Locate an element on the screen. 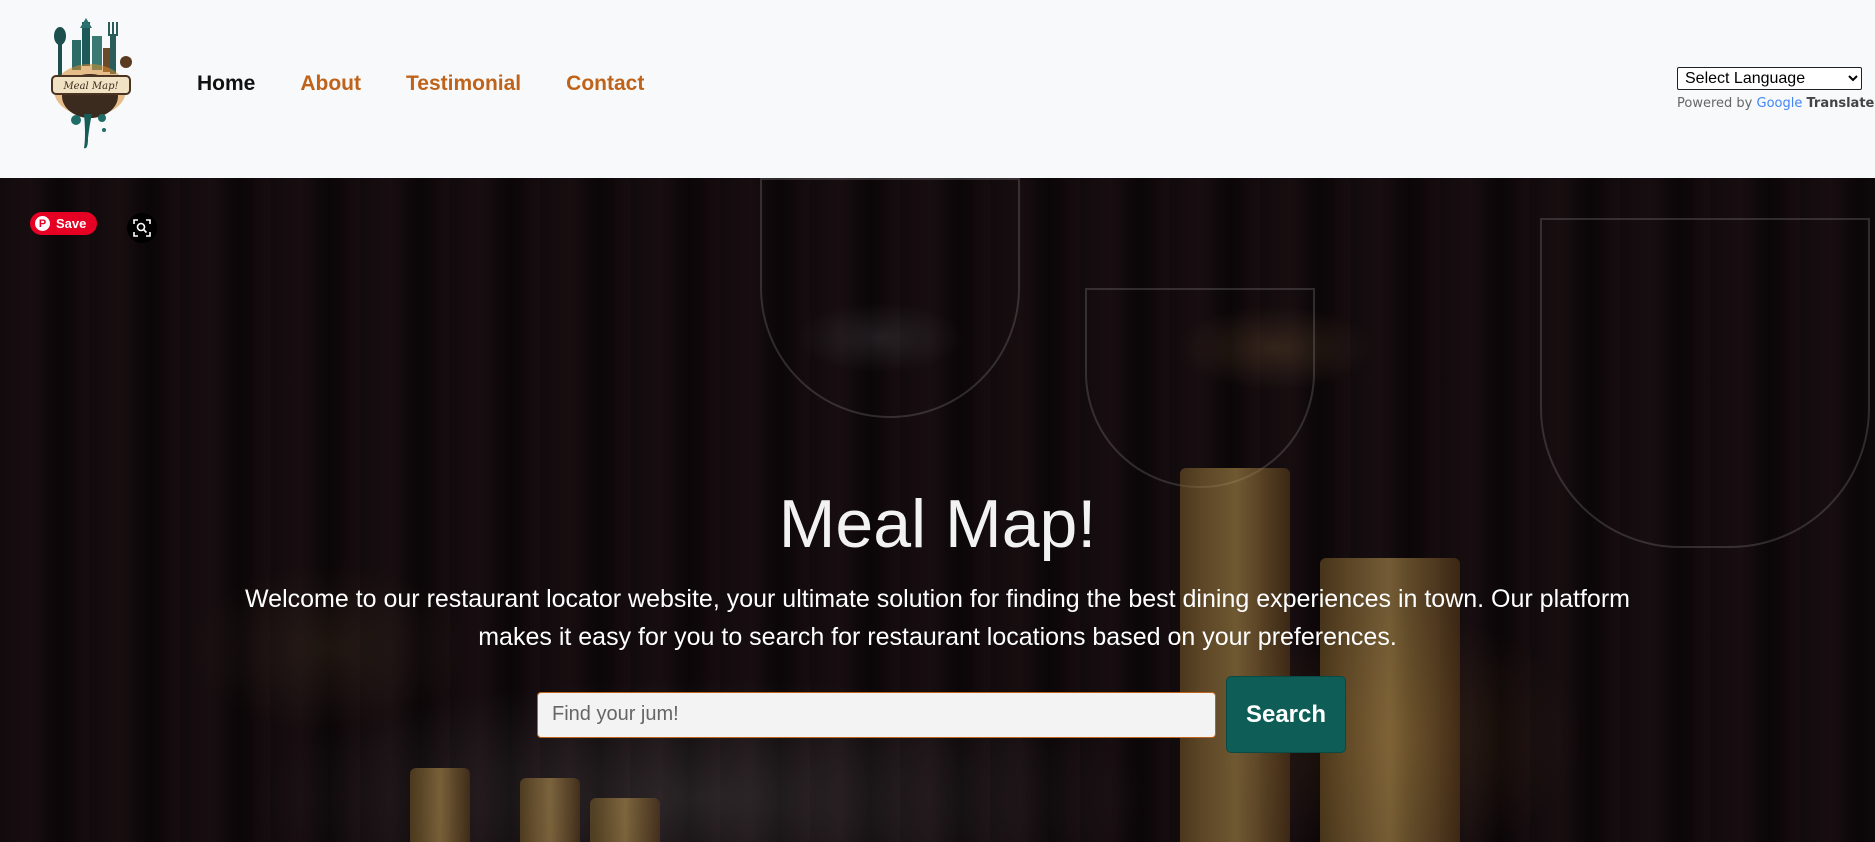 Image resolution: width=1875 pixels, height=842 pixels. google-logo-text: Google is located at coordinates (1779, 103).